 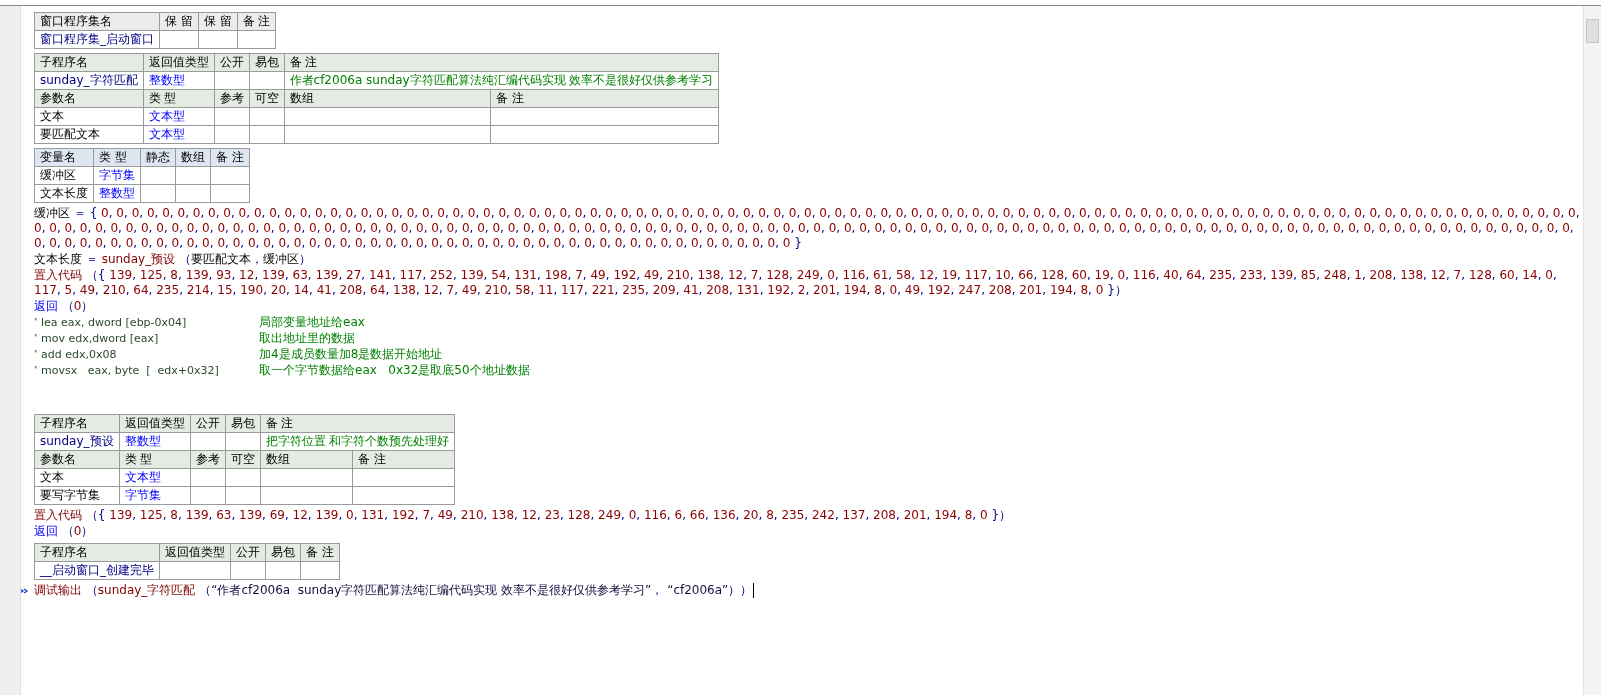 I want to click on commented-code: ’ movsx eax, byte [ edx+0x32], so click(x=127, y=370).